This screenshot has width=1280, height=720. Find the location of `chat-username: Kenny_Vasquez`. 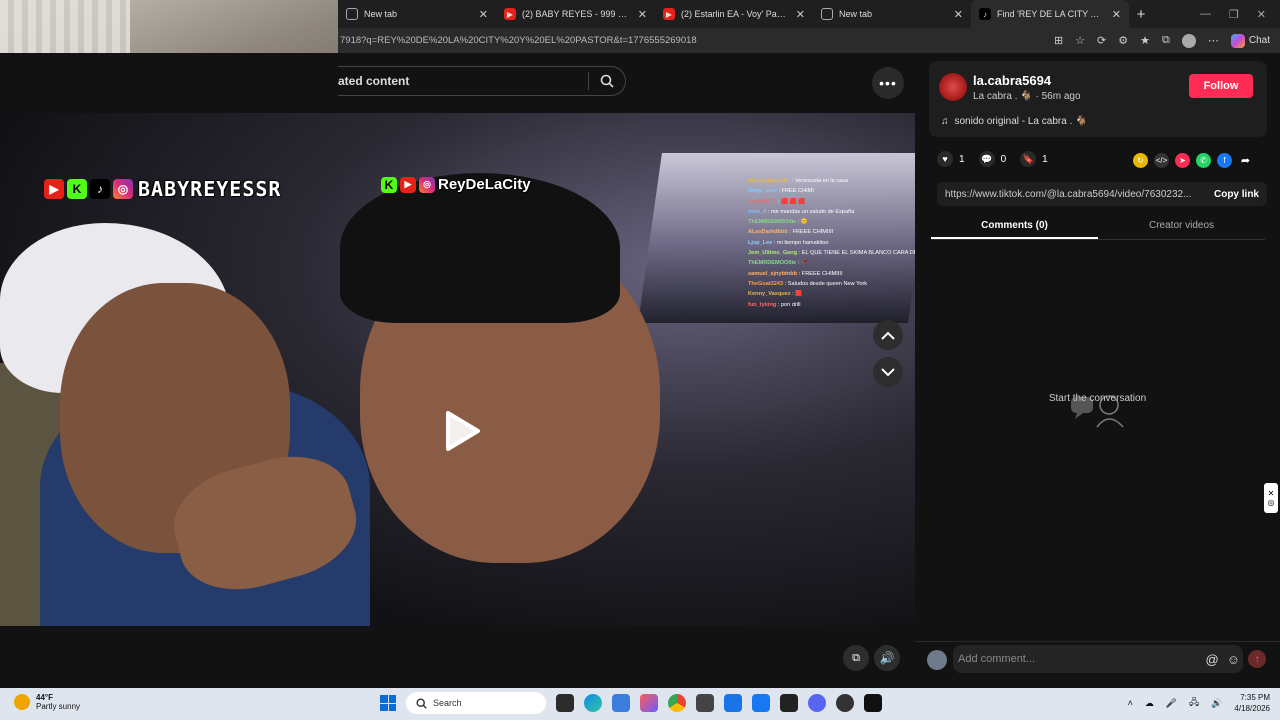

chat-username: Kenny_Vasquez is located at coordinates (769, 294).